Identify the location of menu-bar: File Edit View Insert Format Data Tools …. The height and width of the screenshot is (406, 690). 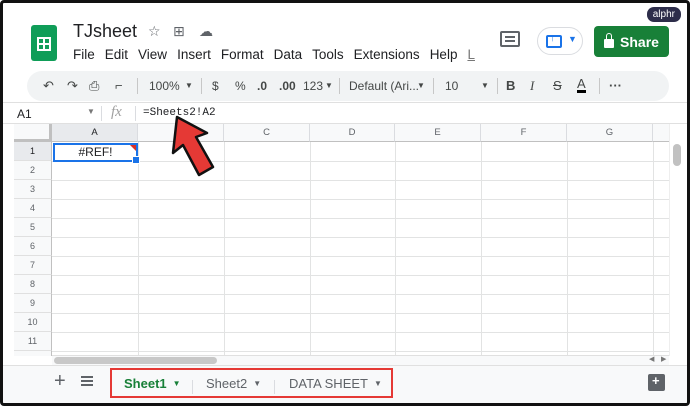
(274, 54).